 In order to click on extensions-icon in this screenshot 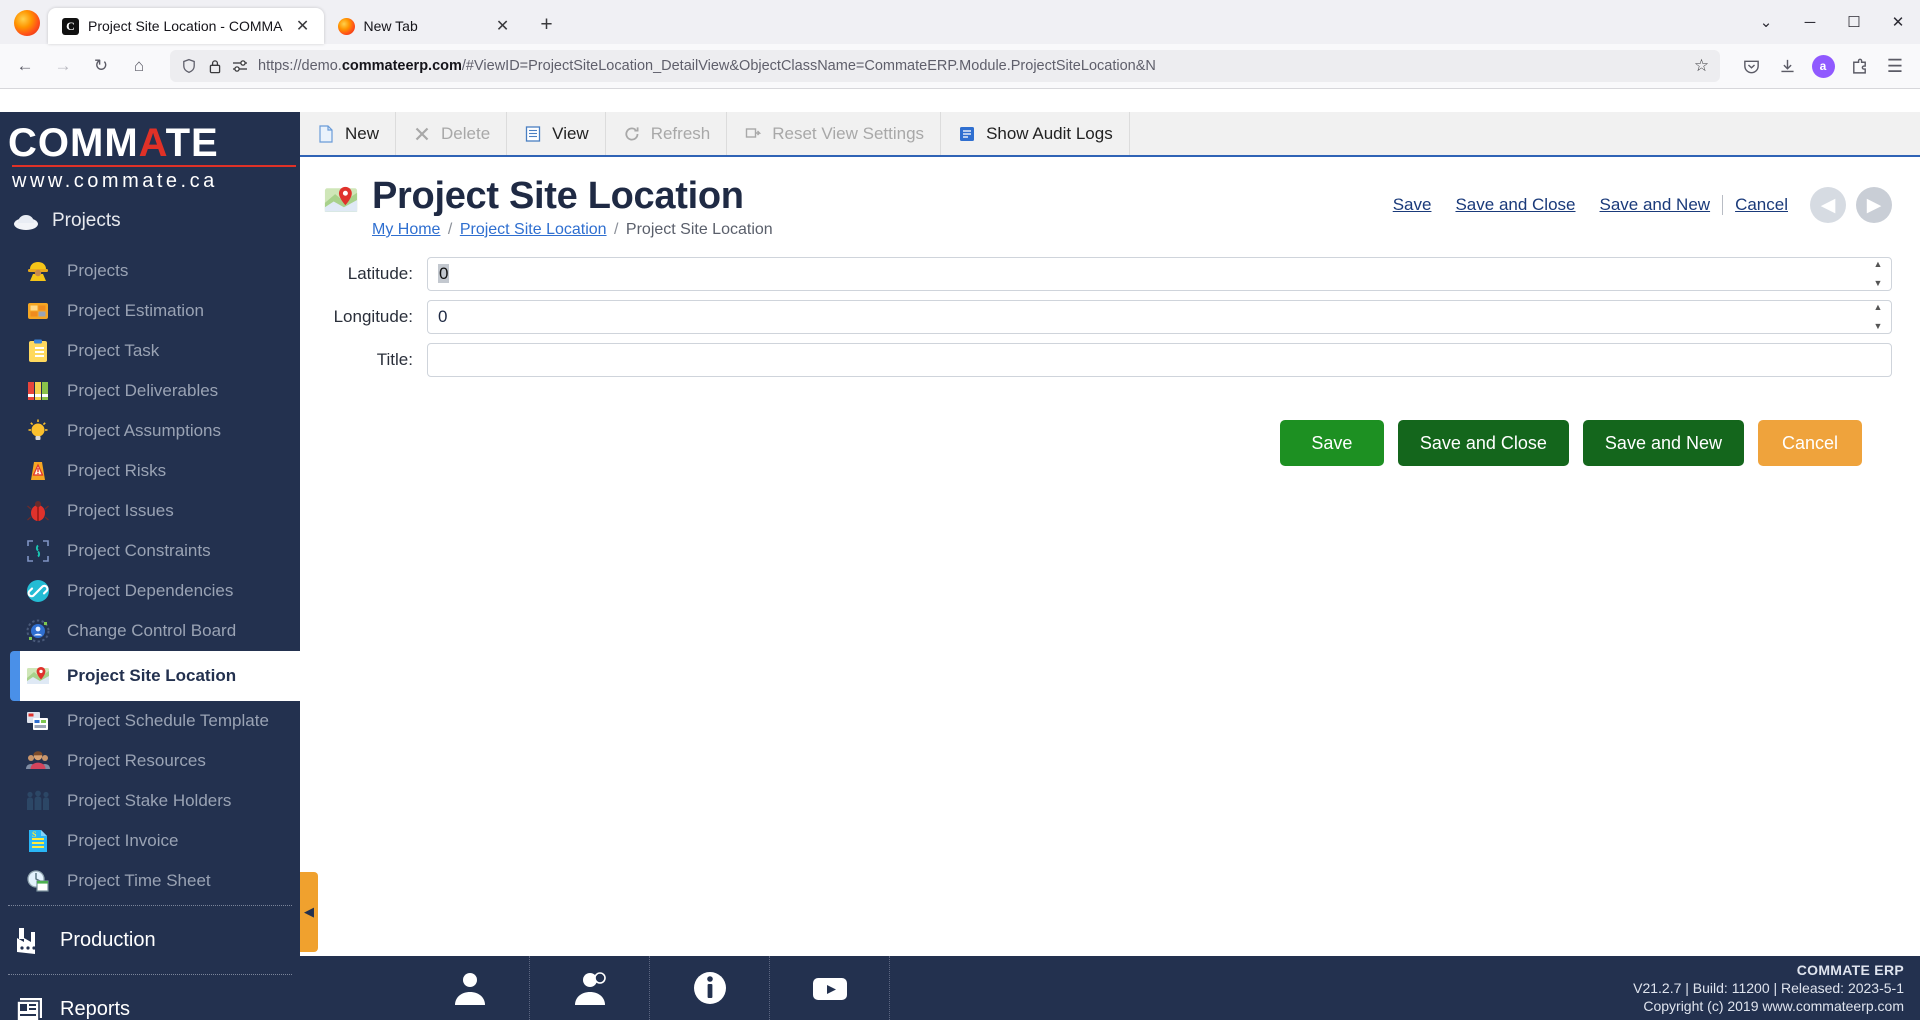, I will do `click(1859, 66)`.